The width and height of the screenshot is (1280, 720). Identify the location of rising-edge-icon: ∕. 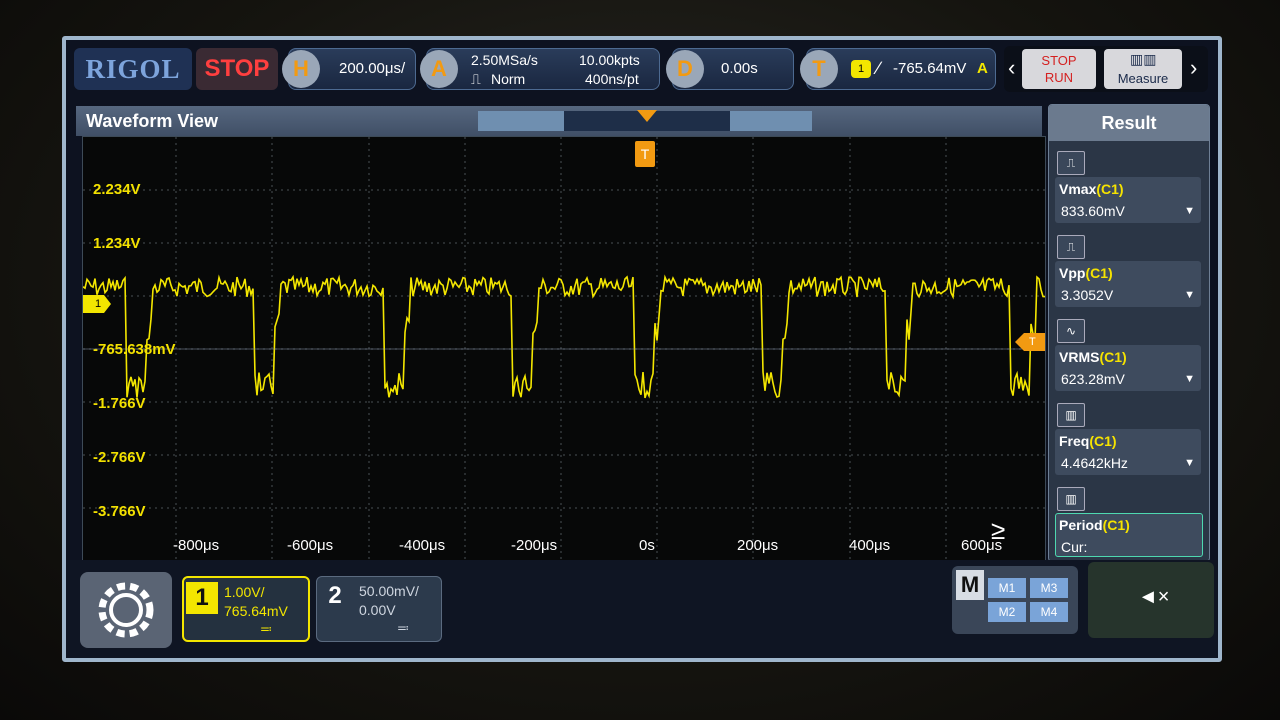
(879, 68).